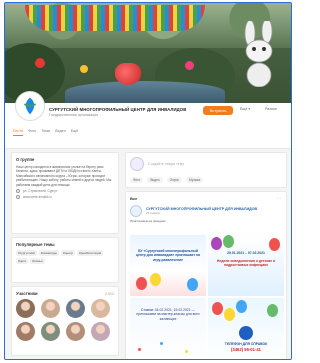  Describe the element at coordinates (271, 109) in the screenshot. I see `misc-link: Разное` at that location.